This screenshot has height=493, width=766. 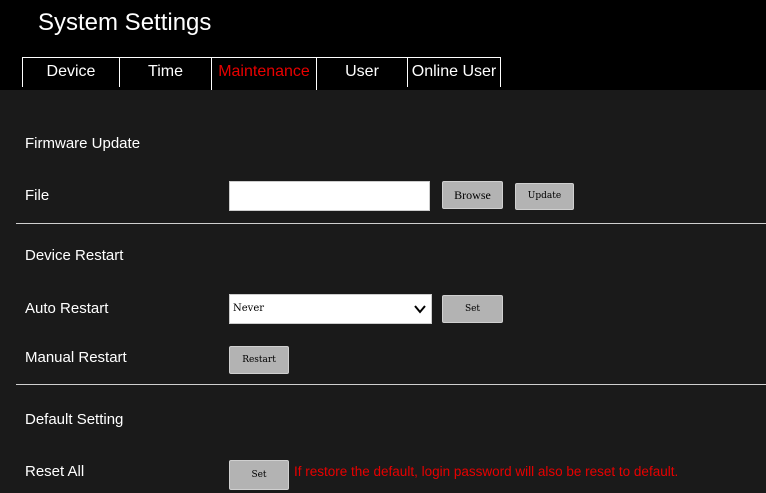 What do you see at coordinates (472, 309) in the screenshot?
I see `auto-restart-set-button: Set` at bounding box center [472, 309].